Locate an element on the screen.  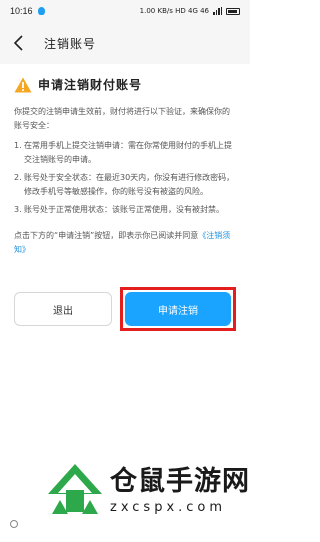
condition-text: 账号处于正常使用状态：该账号正常使用，没有被封禁。 is located at coordinates (124, 209).